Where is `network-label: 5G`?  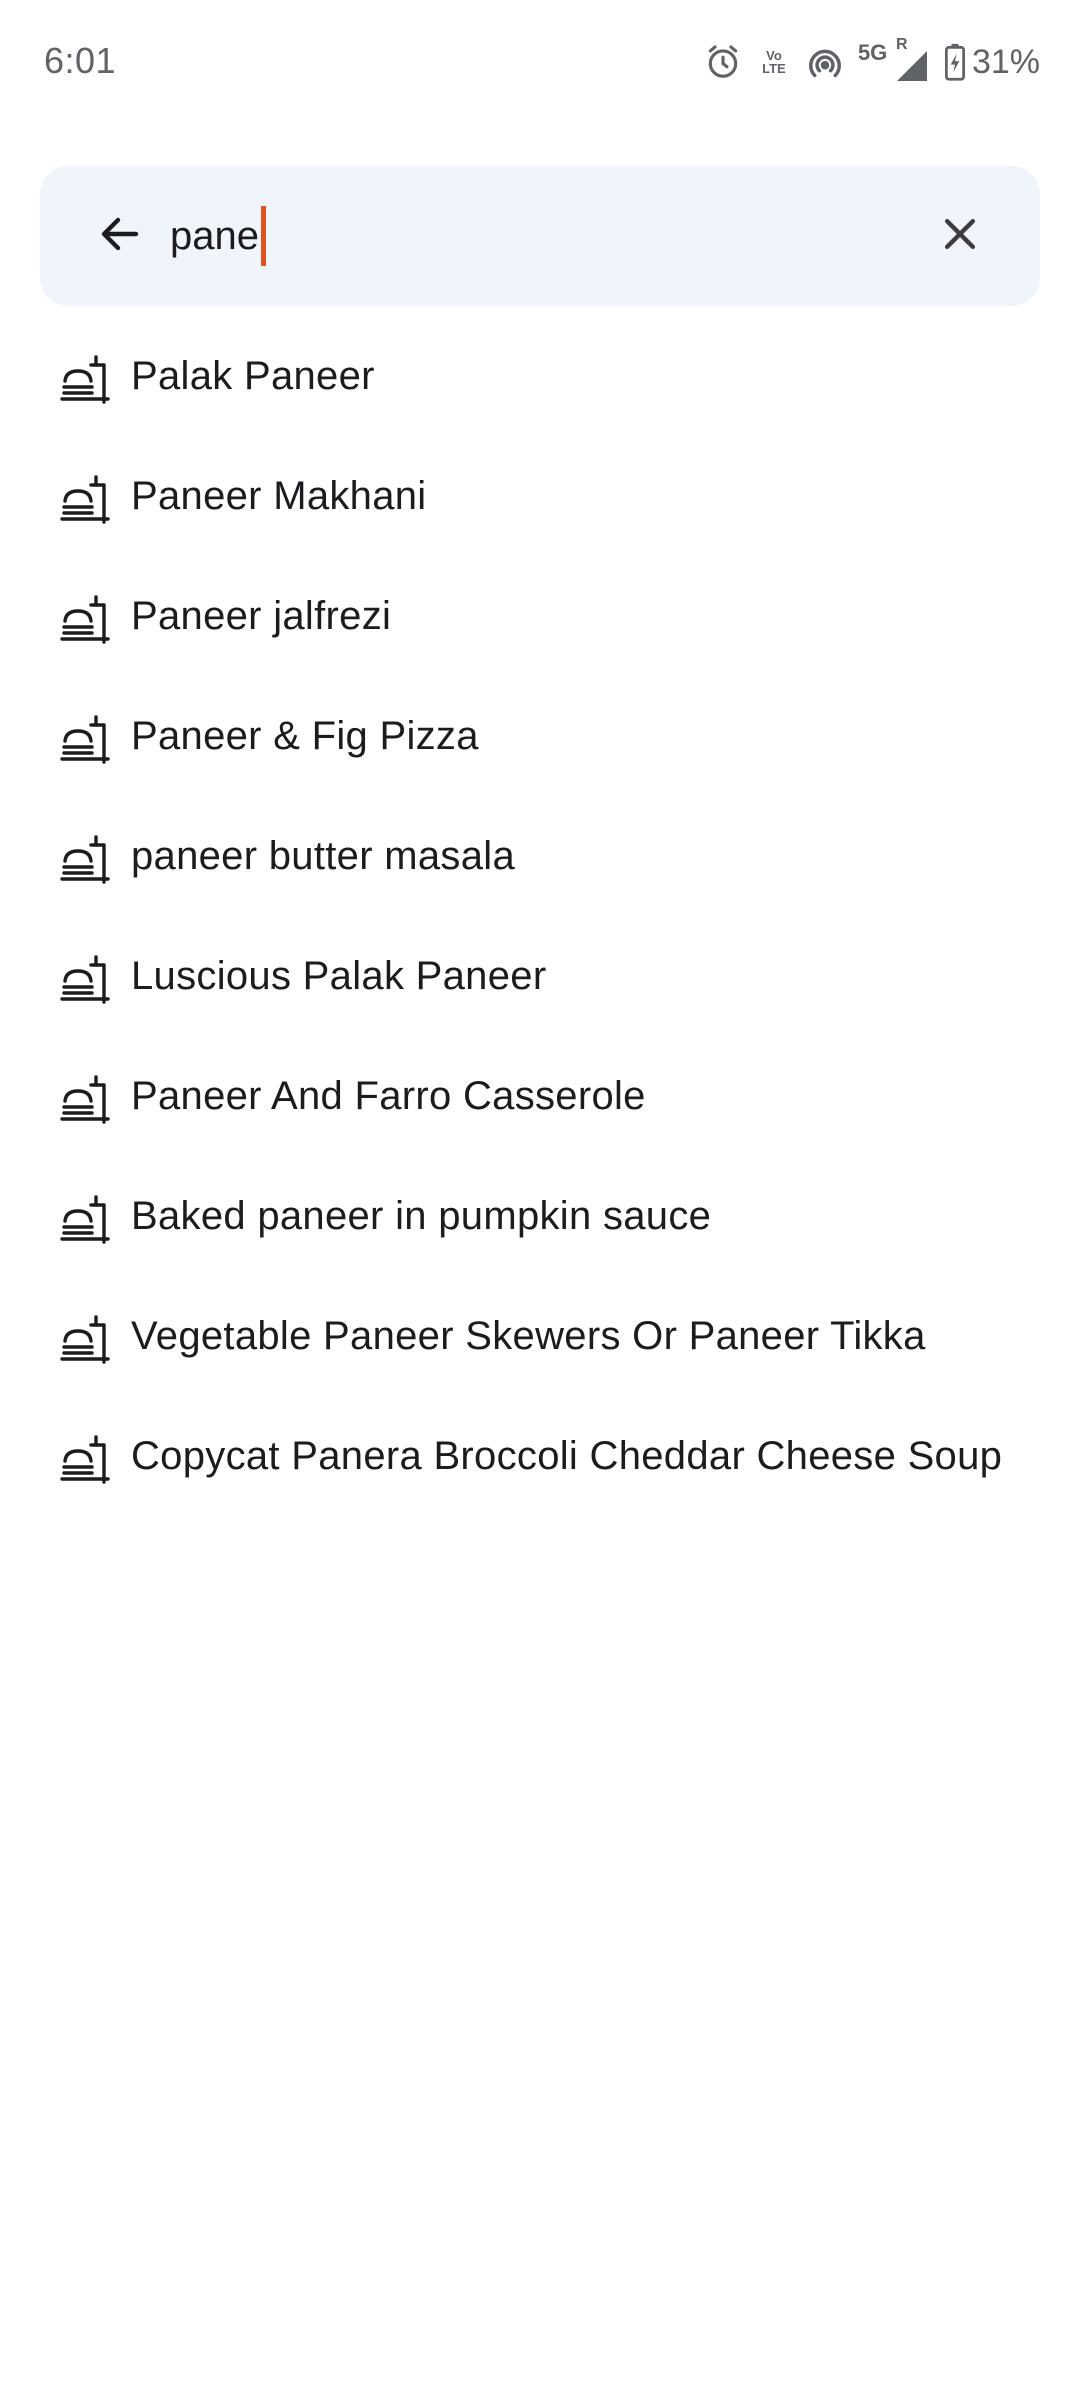 network-label: 5G is located at coordinates (872, 52).